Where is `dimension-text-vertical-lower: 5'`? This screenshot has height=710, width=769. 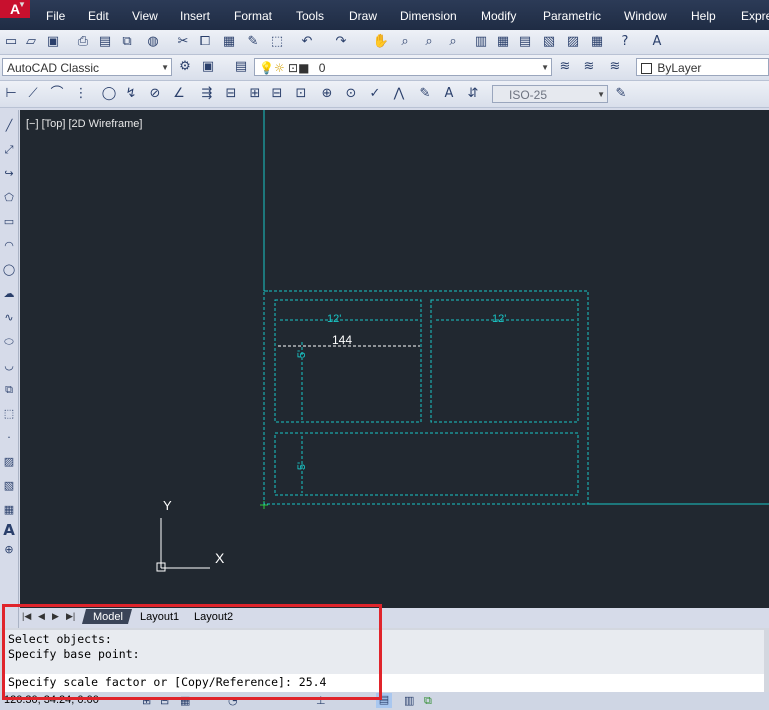
dimension-text-vertical-lower: 5' is located at coordinates (302, 466).